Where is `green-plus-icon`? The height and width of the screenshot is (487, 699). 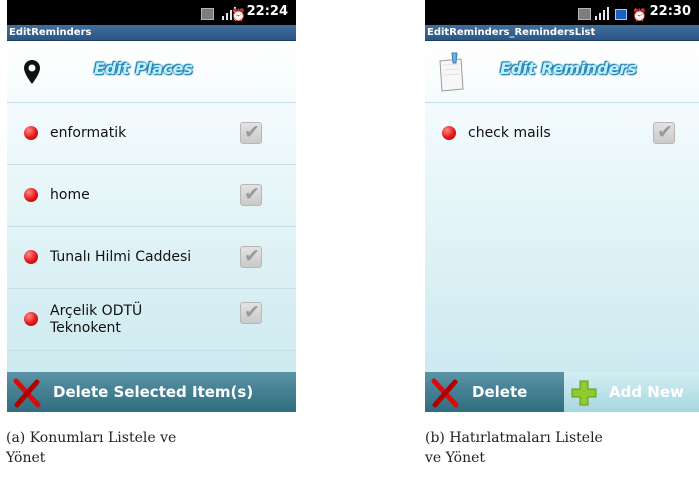 green-plus-icon is located at coordinates (584, 393).